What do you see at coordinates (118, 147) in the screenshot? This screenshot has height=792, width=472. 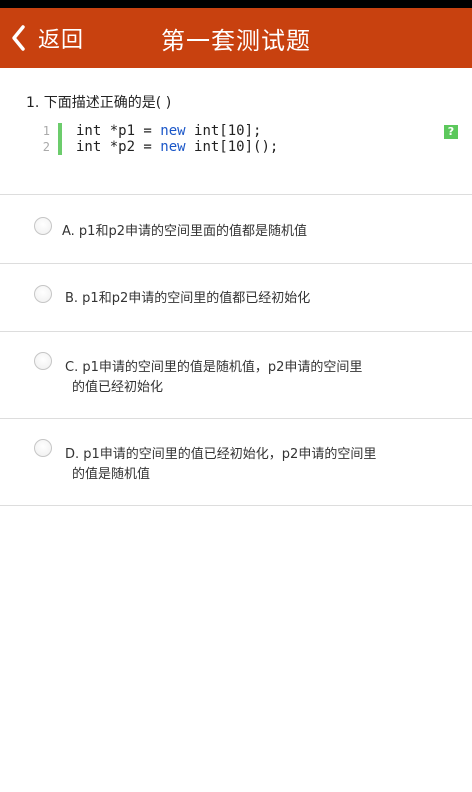 I see `code-text: int *p2 =` at bounding box center [118, 147].